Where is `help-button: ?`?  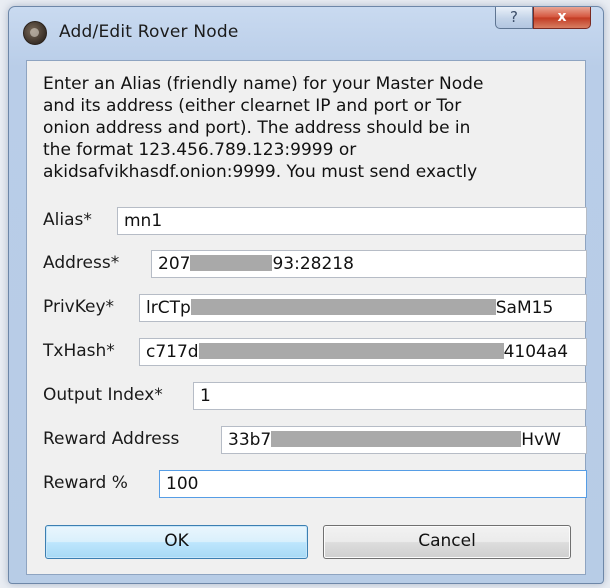 help-button: ? is located at coordinates (514, 18).